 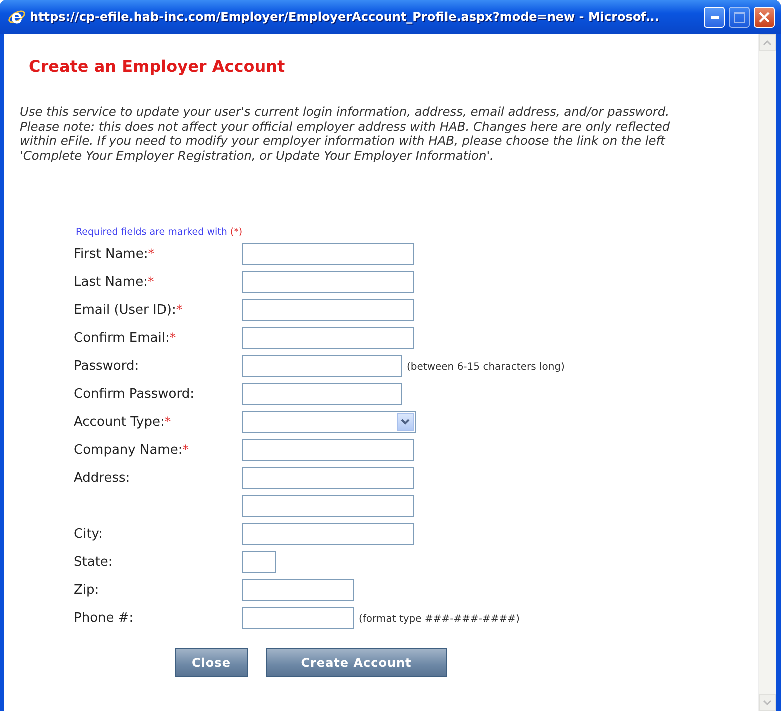 I want to click on close-button, so click(x=764, y=17).